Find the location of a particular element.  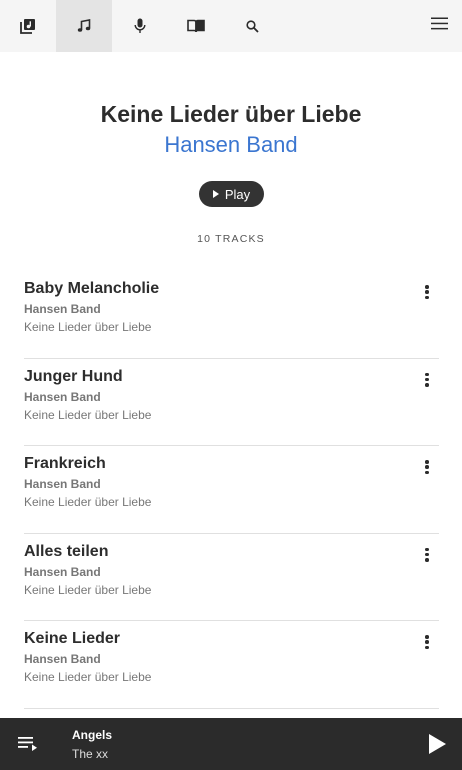

hamburger-menu-icon is located at coordinates (439, 26).